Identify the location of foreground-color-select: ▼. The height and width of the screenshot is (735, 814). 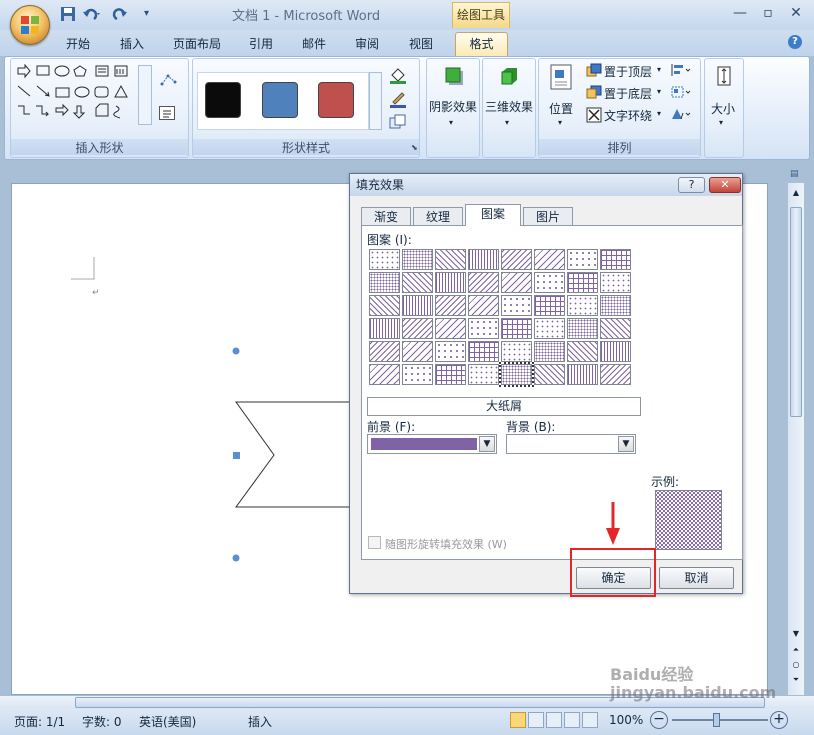
(432, 444).